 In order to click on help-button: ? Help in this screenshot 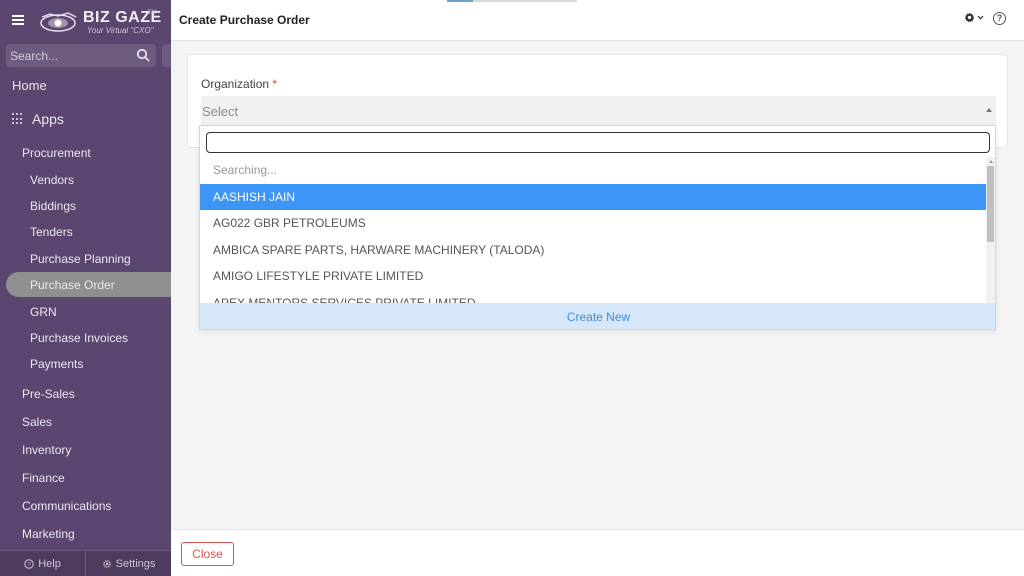, I will do `click(43, 563)`.